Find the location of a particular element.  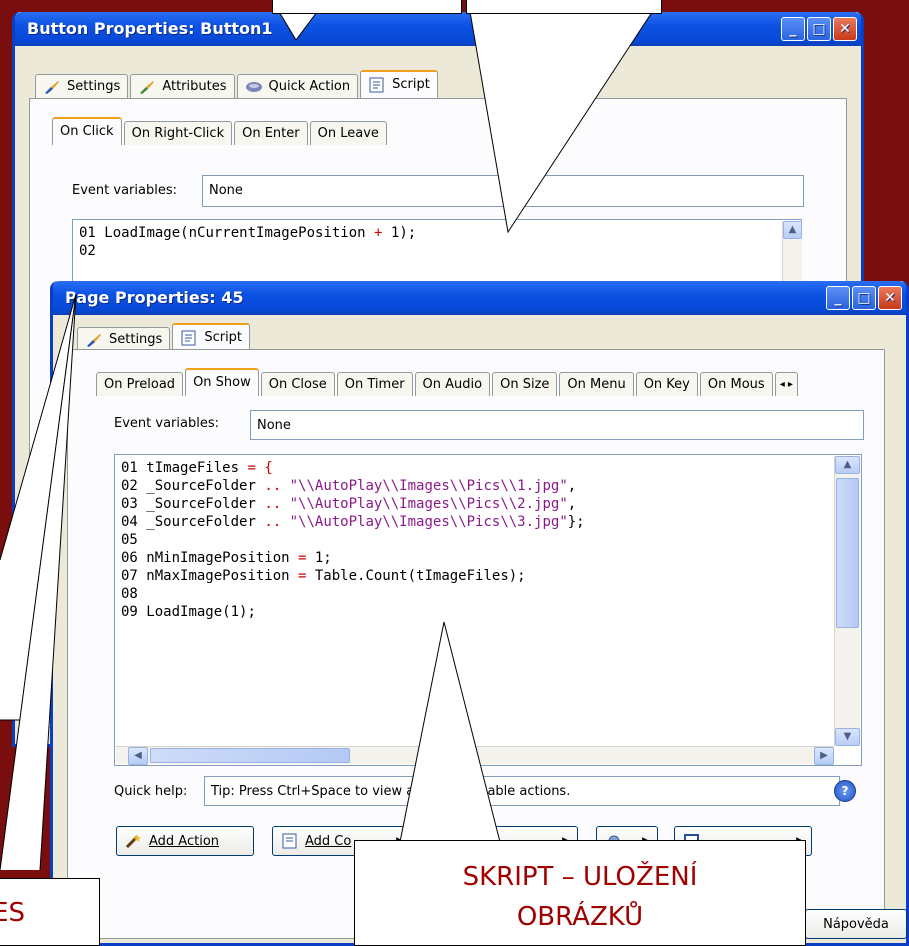

capsule-icon is located at coordinates (253, 86).